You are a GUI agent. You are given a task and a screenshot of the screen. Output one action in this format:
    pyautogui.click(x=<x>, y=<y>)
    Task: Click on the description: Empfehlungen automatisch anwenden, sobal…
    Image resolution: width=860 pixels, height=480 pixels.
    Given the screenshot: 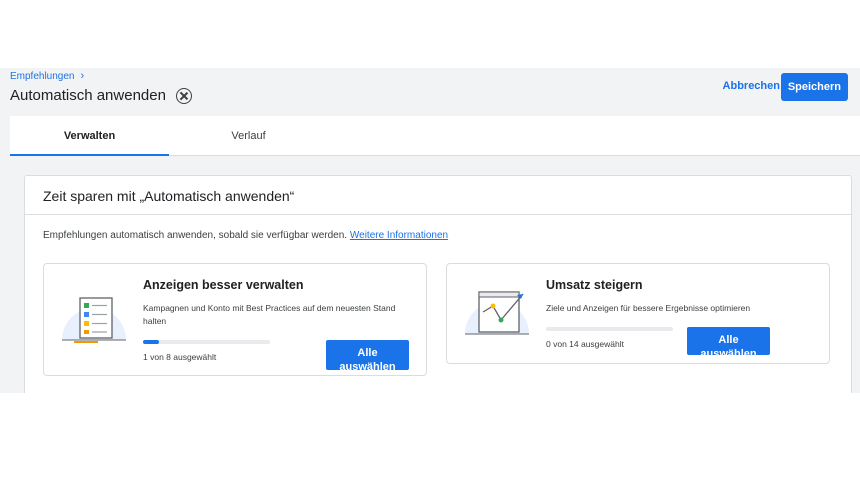 What is the action you would take?
    pyautogui.click(x=245, y=235)
    